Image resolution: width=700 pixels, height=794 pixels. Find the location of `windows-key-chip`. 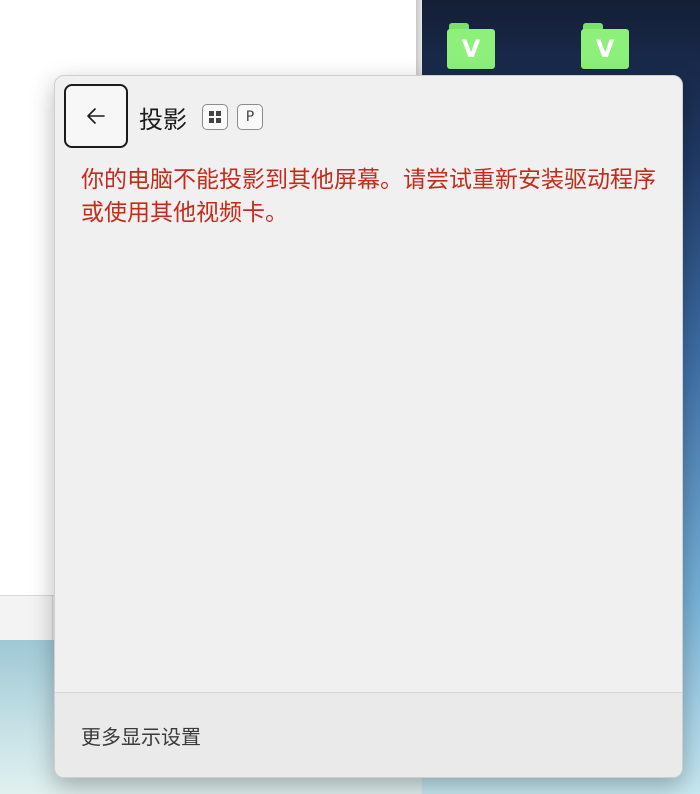

windows-key-chip is located at coordinates (215, 117).